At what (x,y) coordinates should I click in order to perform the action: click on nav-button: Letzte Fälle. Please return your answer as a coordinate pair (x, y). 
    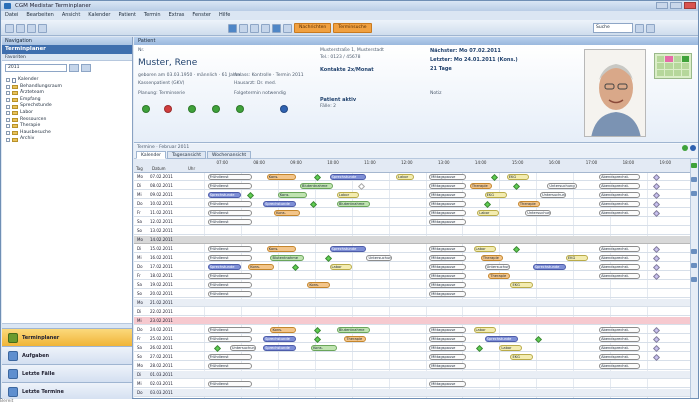
    Looking at the image, I should click on (67, 373).